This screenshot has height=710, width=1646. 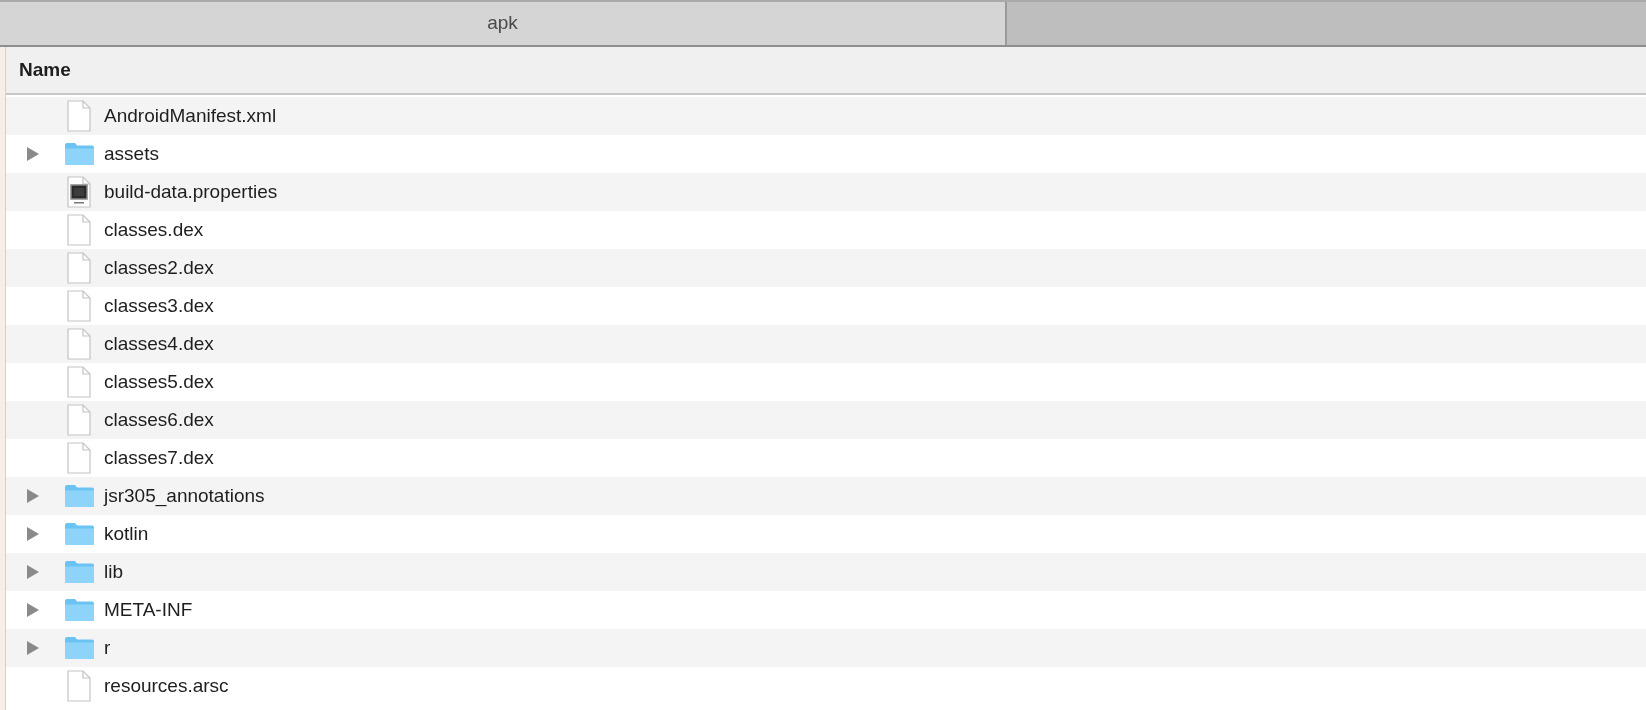 I want to click on file-name: jsr305_annotations, so click(x=183, y=496).